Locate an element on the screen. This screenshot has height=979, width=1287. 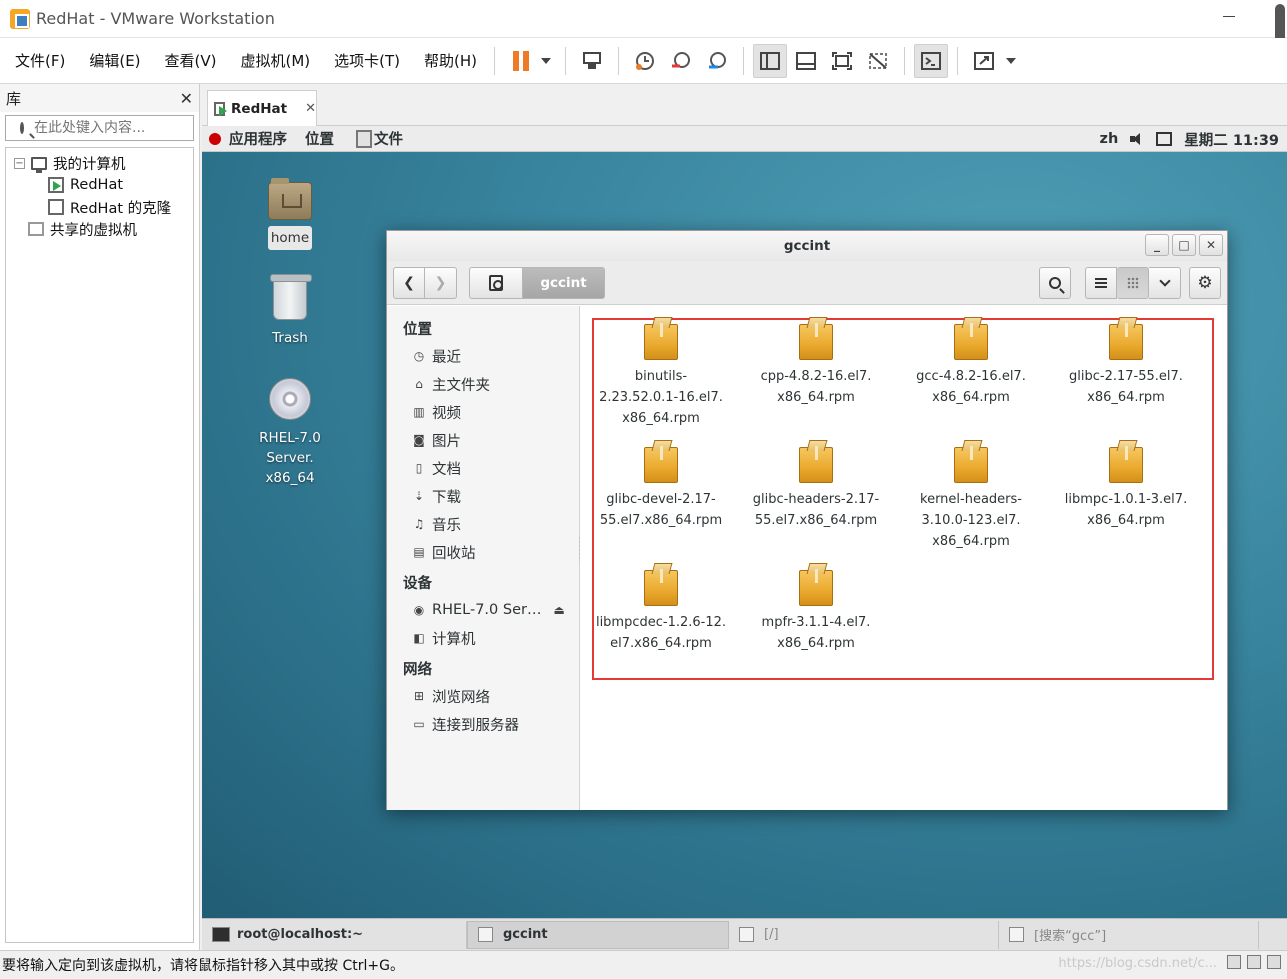
menu-edit: 编辑(E) is located at coordinates (114, 60).